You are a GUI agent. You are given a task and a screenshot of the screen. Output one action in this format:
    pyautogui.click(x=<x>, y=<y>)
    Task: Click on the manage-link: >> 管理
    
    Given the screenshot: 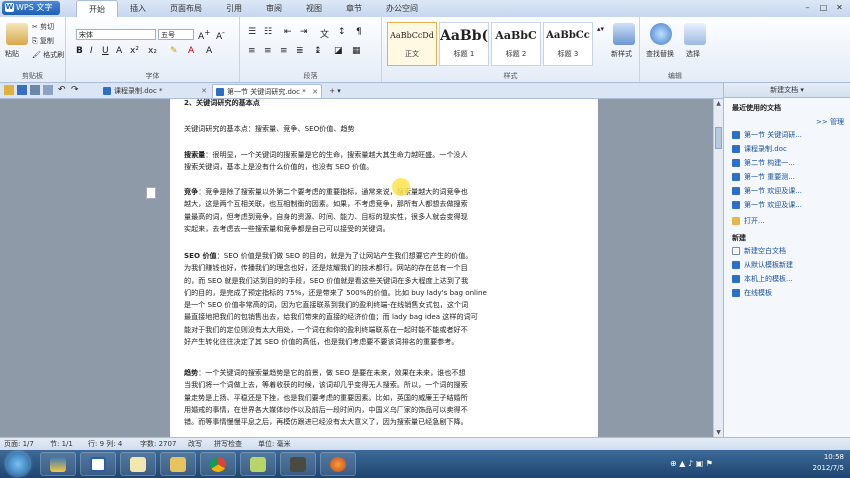 What is the action you would take?
    pyautogui.click(x=830, y=122)
    